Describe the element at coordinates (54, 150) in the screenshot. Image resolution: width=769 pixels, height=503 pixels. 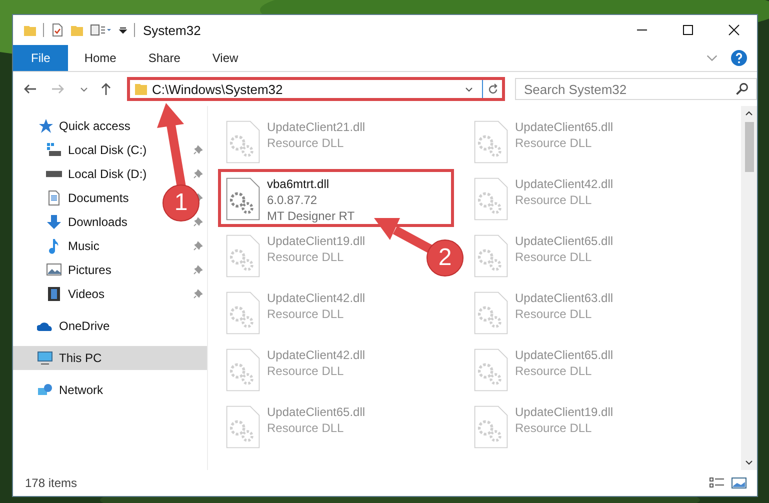
I see `drive-icon` at that location.